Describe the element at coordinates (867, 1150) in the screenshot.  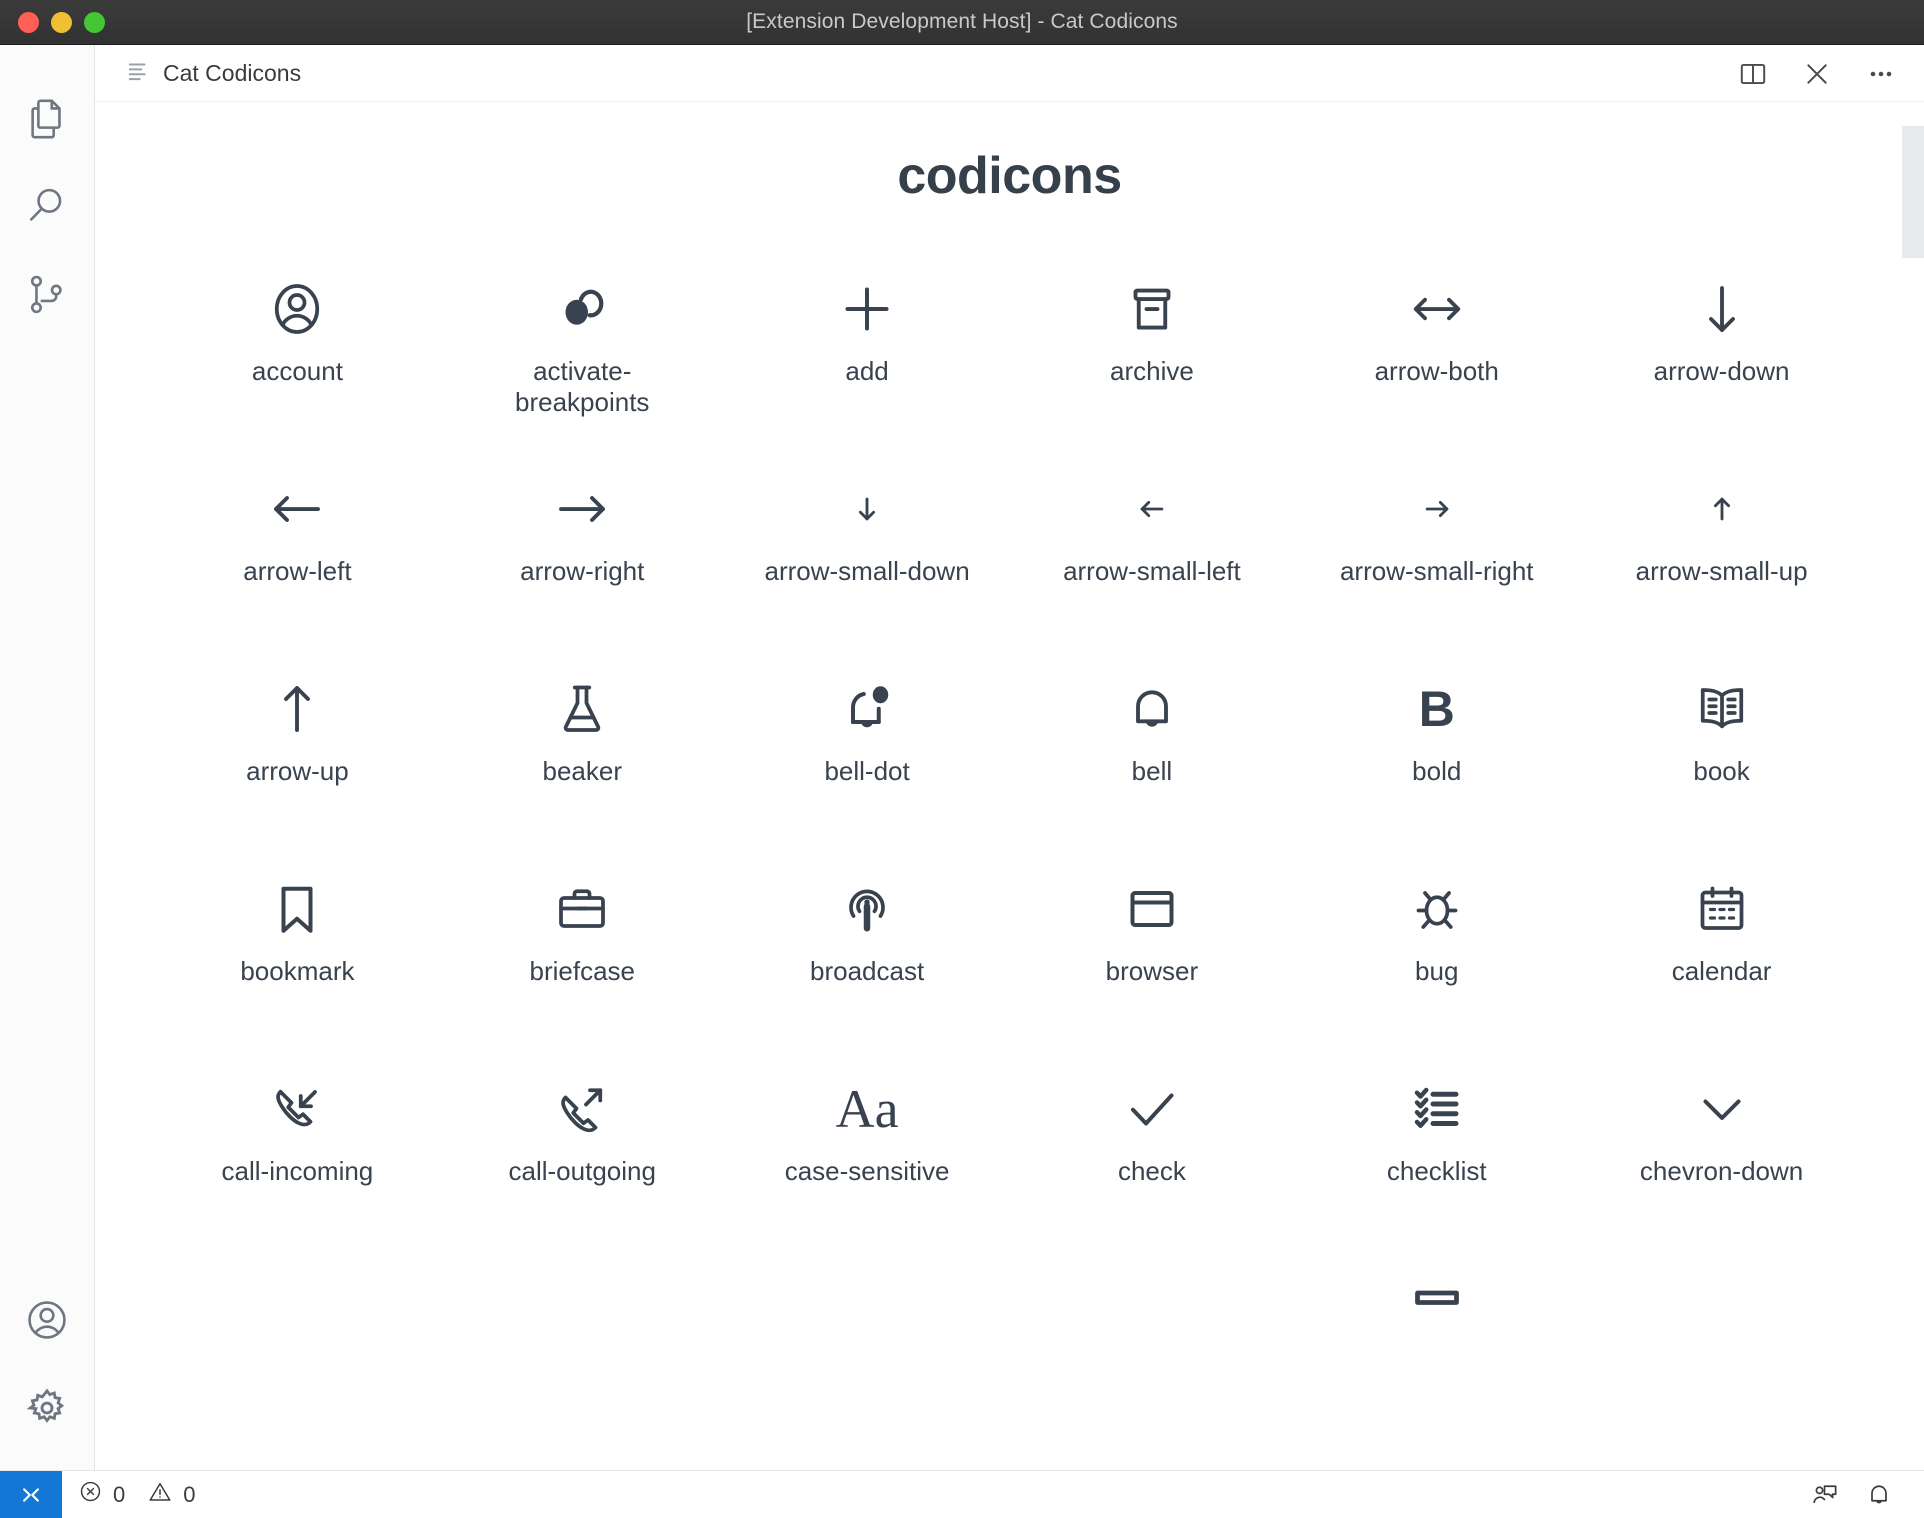
I see `codicon-item-case-sensitive: Aa case-sensitive` at that location.